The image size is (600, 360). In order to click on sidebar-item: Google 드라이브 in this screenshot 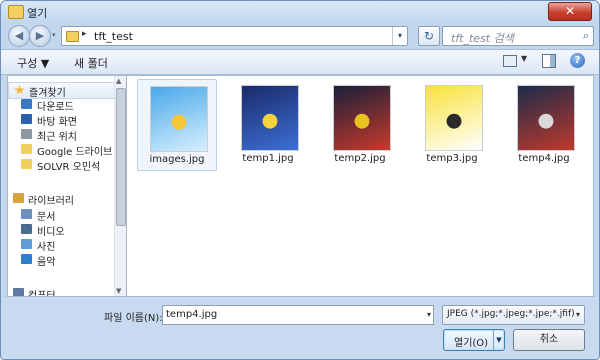, I will do `click(61, 150)`.